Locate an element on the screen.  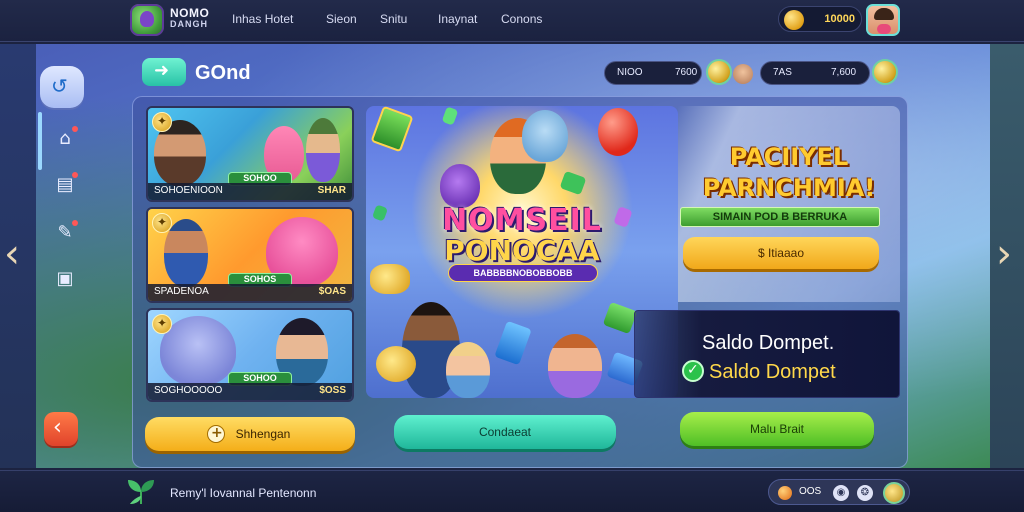
topnav-item-2: Sieon is located at coordinates (353, 19).